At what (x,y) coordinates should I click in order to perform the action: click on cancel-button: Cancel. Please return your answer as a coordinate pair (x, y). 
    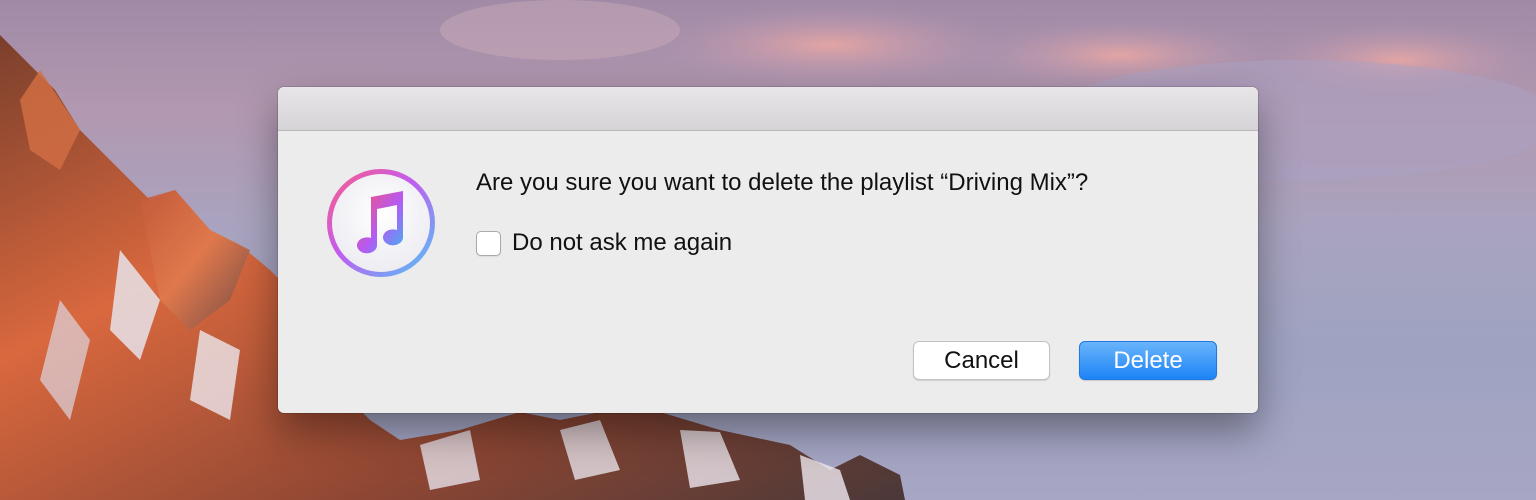
    Looking at the image, I should click on (981, 360).